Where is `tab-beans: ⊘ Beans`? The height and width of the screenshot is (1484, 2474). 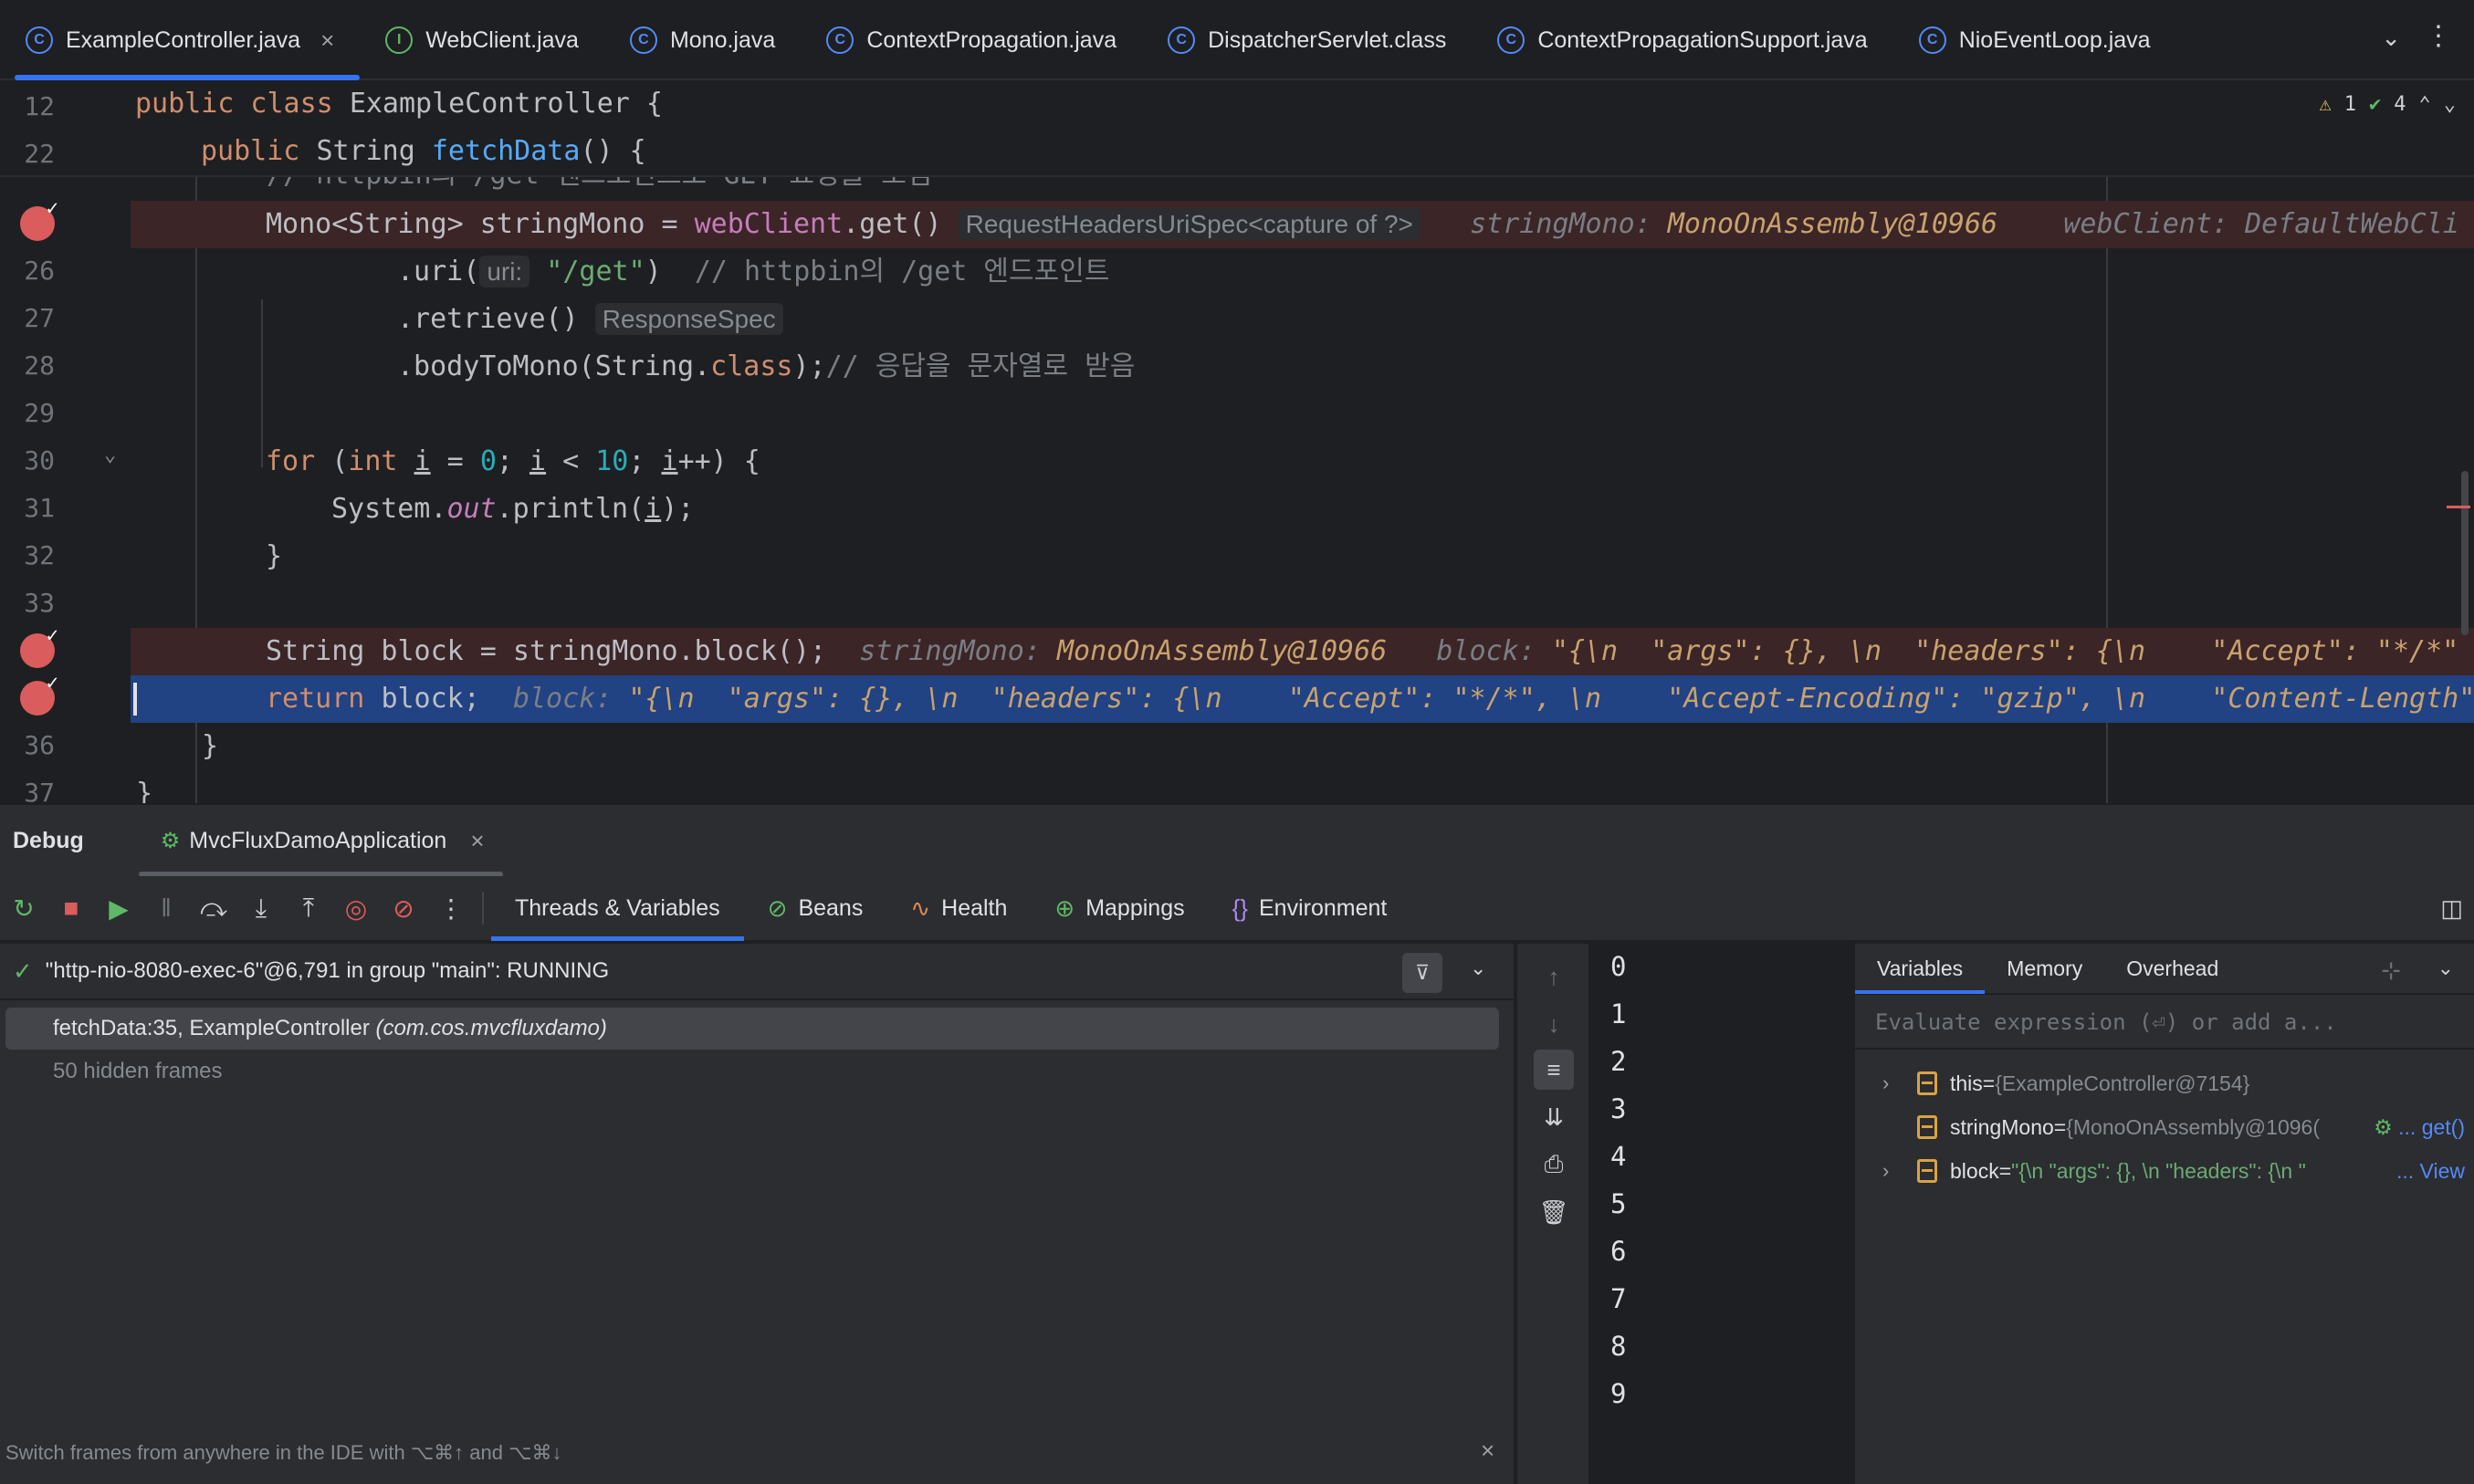 tab-beans: ⊘ Beans is located at coordinates (815, 908).